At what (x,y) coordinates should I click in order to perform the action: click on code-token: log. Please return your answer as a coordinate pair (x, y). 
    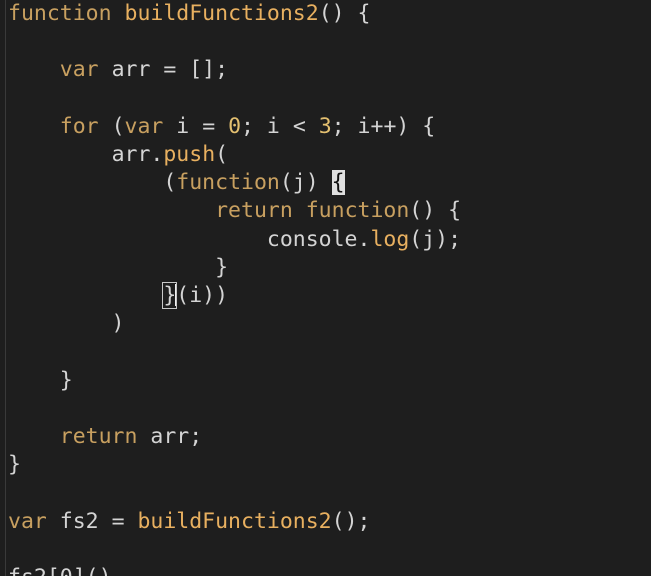
    Looking at the image, I should click on (390, 239).